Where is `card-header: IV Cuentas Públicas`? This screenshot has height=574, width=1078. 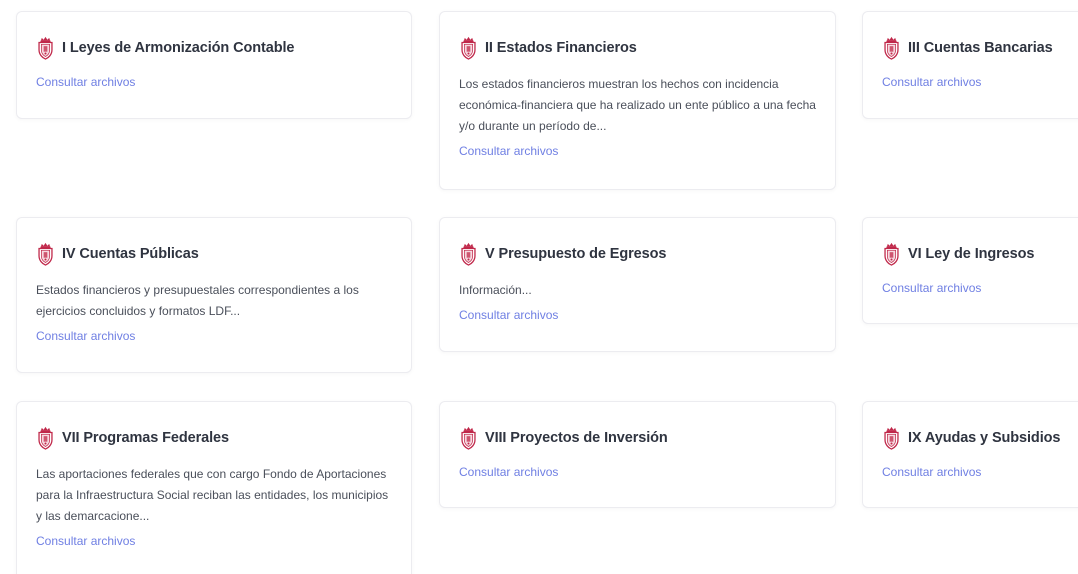
card-header: IV Cuentas Públicas is located at coordinates (223, 254).